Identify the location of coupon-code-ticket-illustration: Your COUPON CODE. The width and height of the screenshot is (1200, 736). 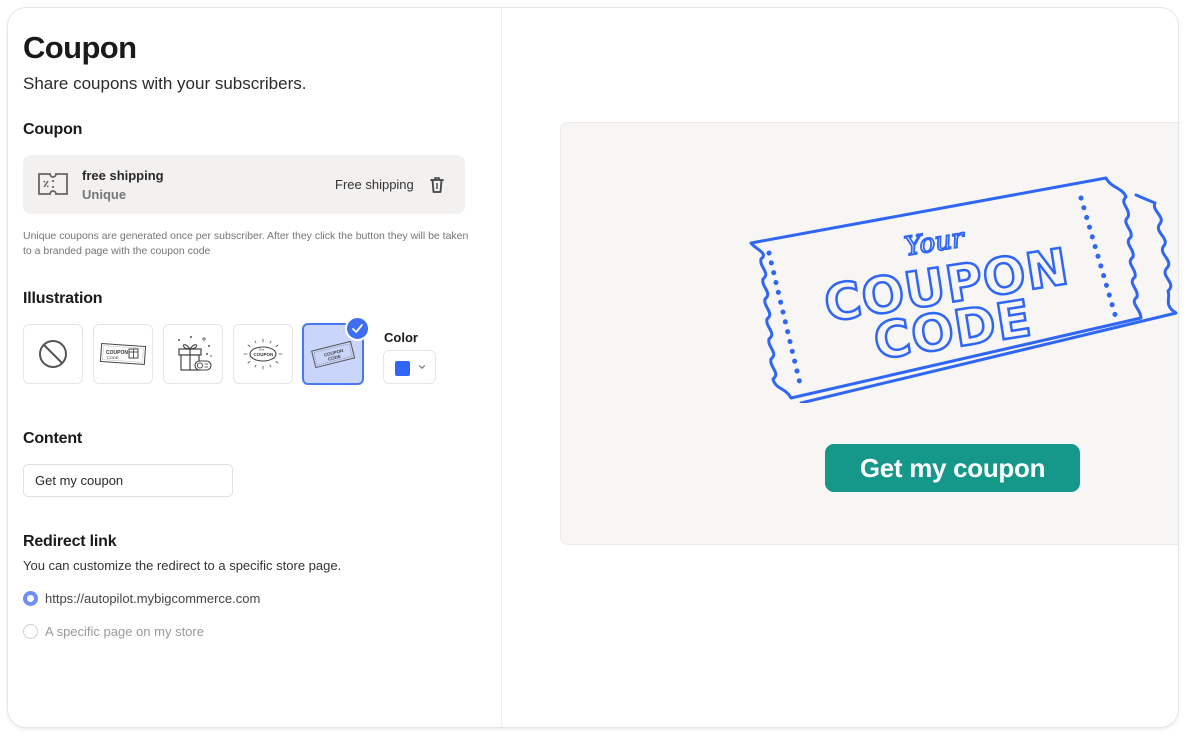
(963, 289).